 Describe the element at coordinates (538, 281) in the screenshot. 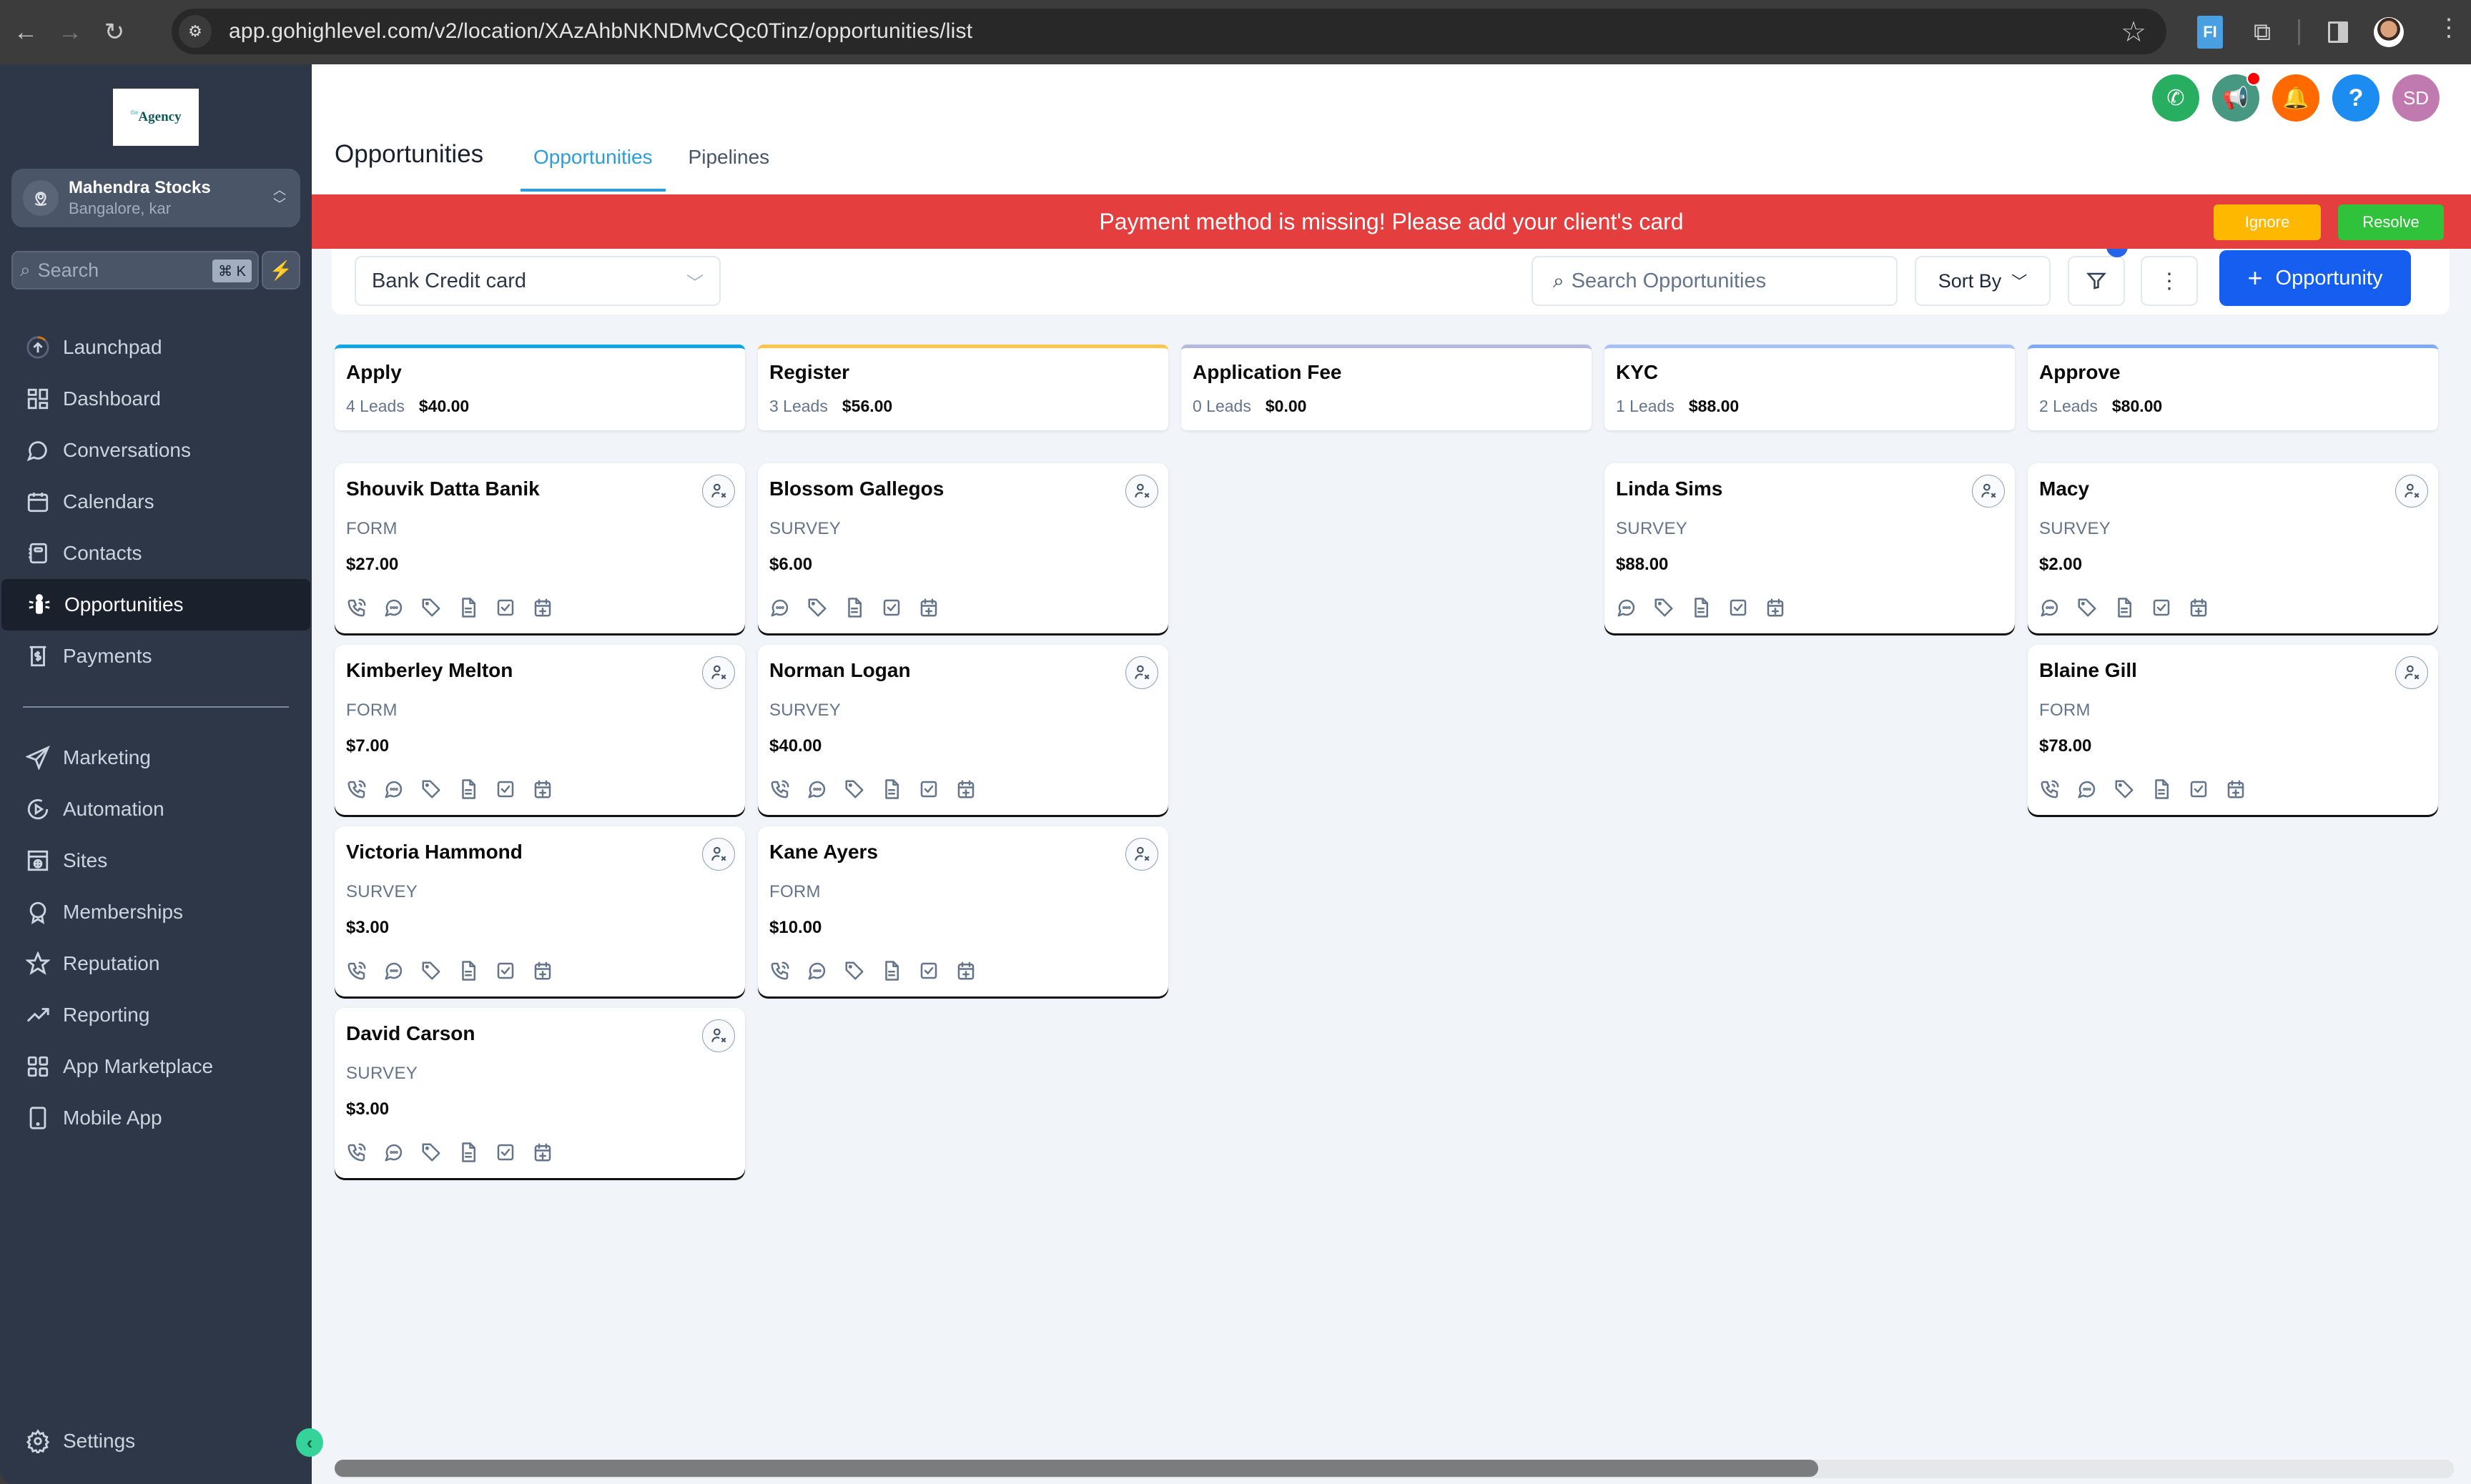

I see `pipeline-select: Bank Credit card ﹀` at that location.